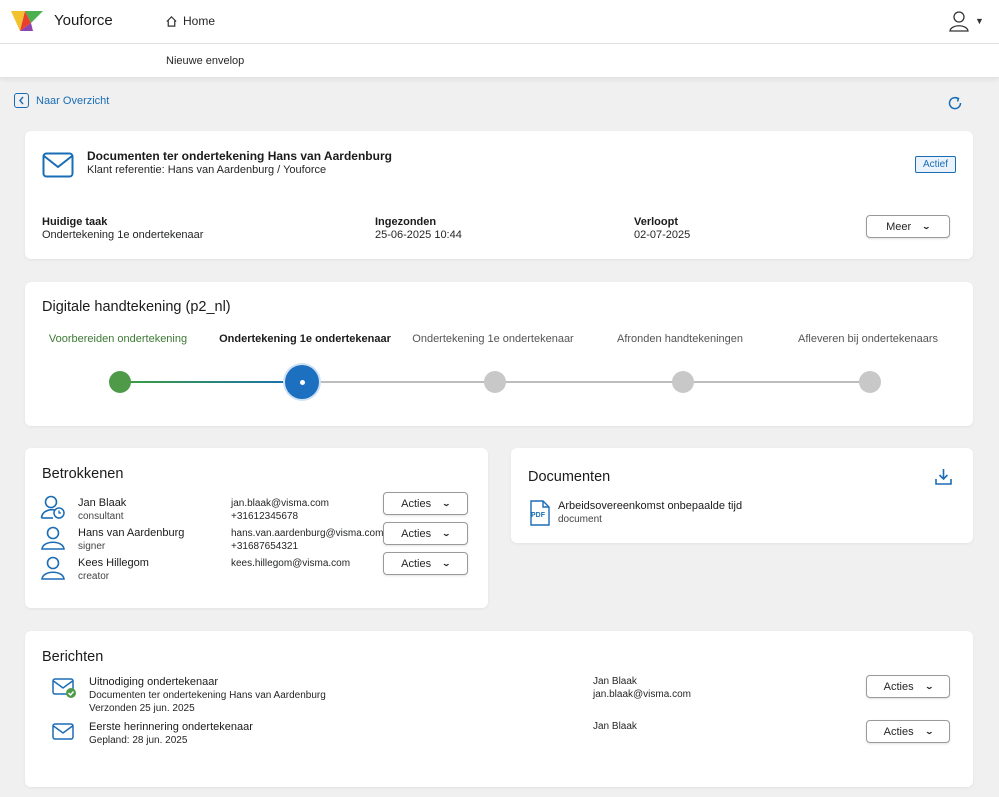 This screenshot has width=999, height=797. What do you see at coordinates (569, 477) in the screenshot?
I see `documents-title: Documenten` at bounding box center [569, 477].